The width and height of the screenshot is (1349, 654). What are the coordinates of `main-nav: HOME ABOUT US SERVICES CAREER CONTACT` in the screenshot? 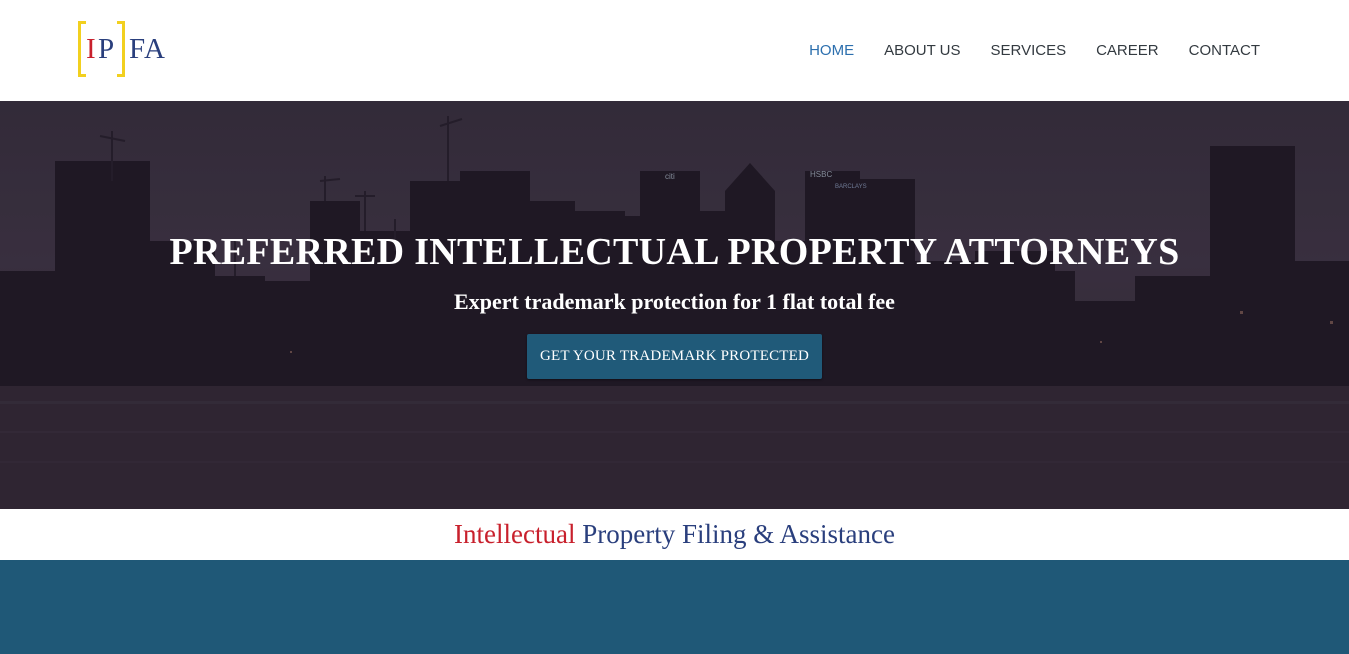 It's located at (1034, 51).